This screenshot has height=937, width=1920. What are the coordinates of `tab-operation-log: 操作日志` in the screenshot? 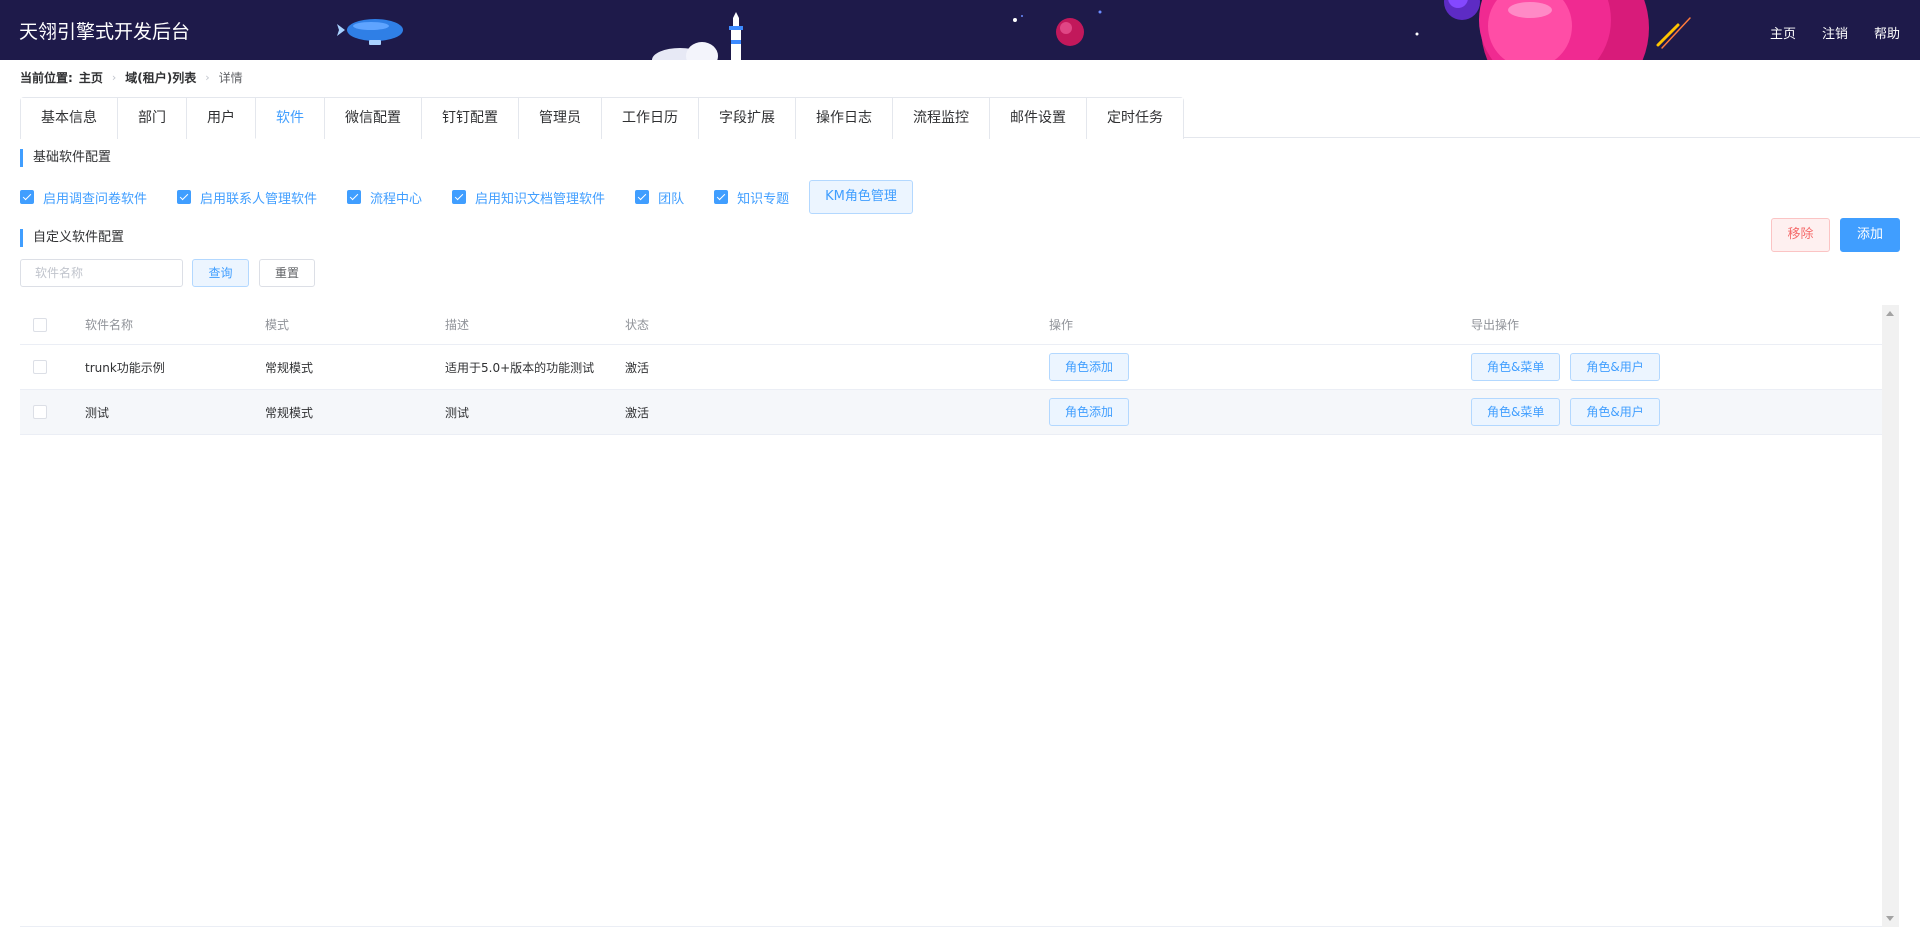 It's located at (843, 118).